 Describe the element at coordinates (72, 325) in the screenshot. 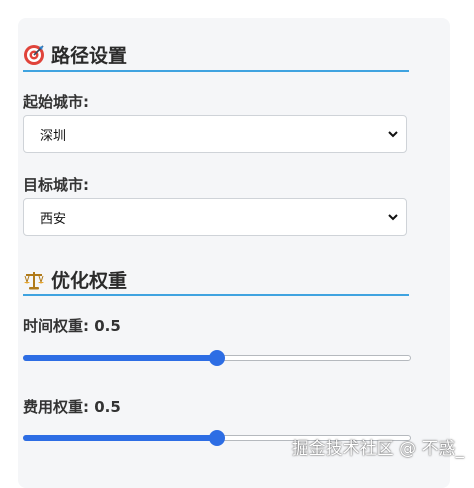

I see `time-weight-label: 时间权重: 0.5` at that location.